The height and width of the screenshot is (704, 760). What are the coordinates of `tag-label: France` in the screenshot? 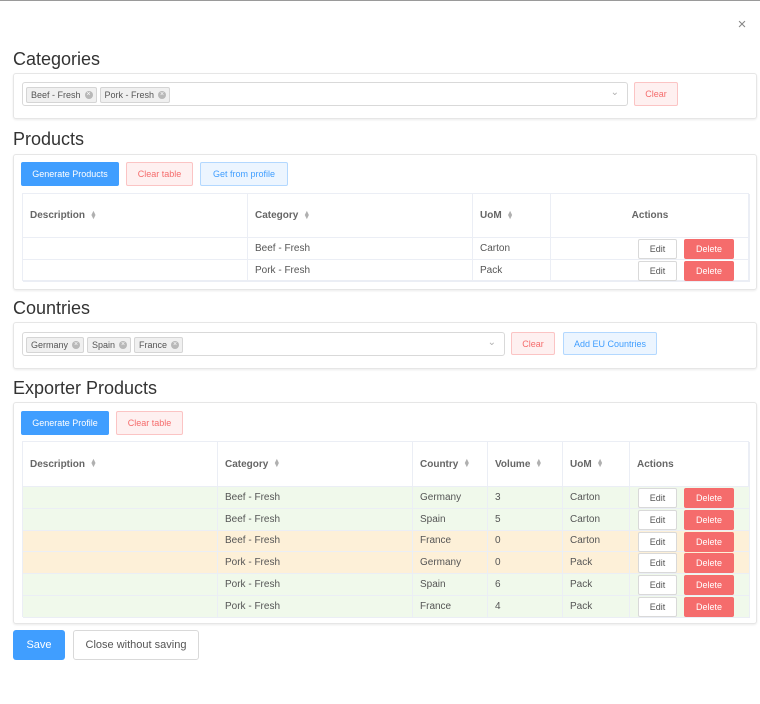 It's located at (153, 345).